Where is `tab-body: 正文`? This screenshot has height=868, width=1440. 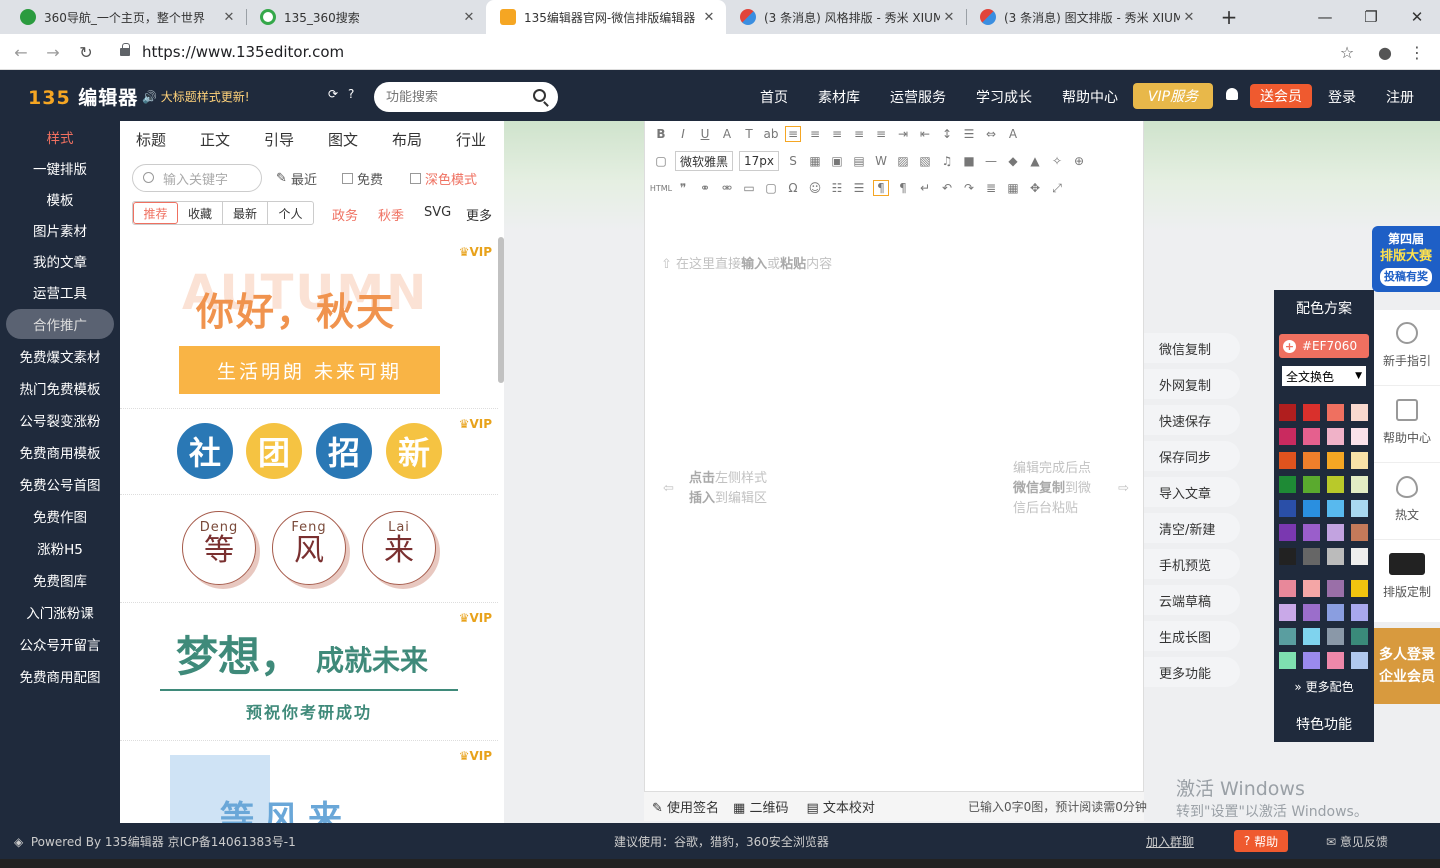
tab-body: 正文 is located at coordinates (215, 139).